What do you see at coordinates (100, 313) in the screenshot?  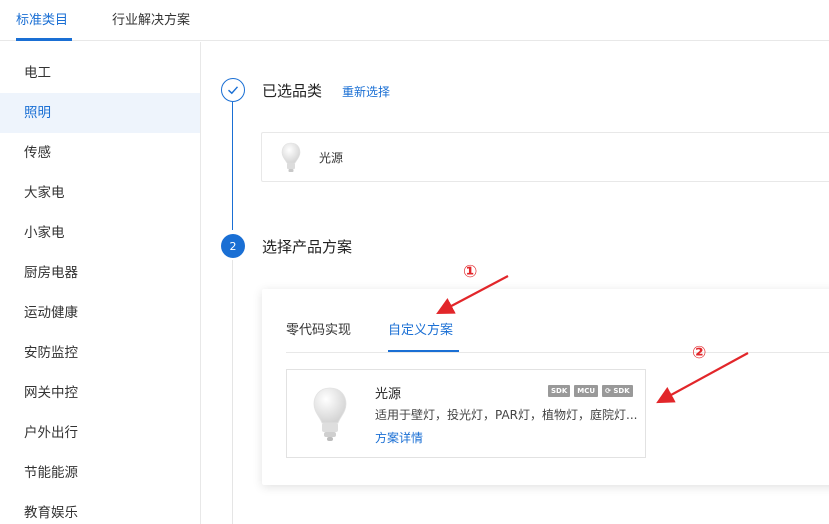 I see `sidebar-item-sports-health: 运动健康` at bounding box center [100, 313].